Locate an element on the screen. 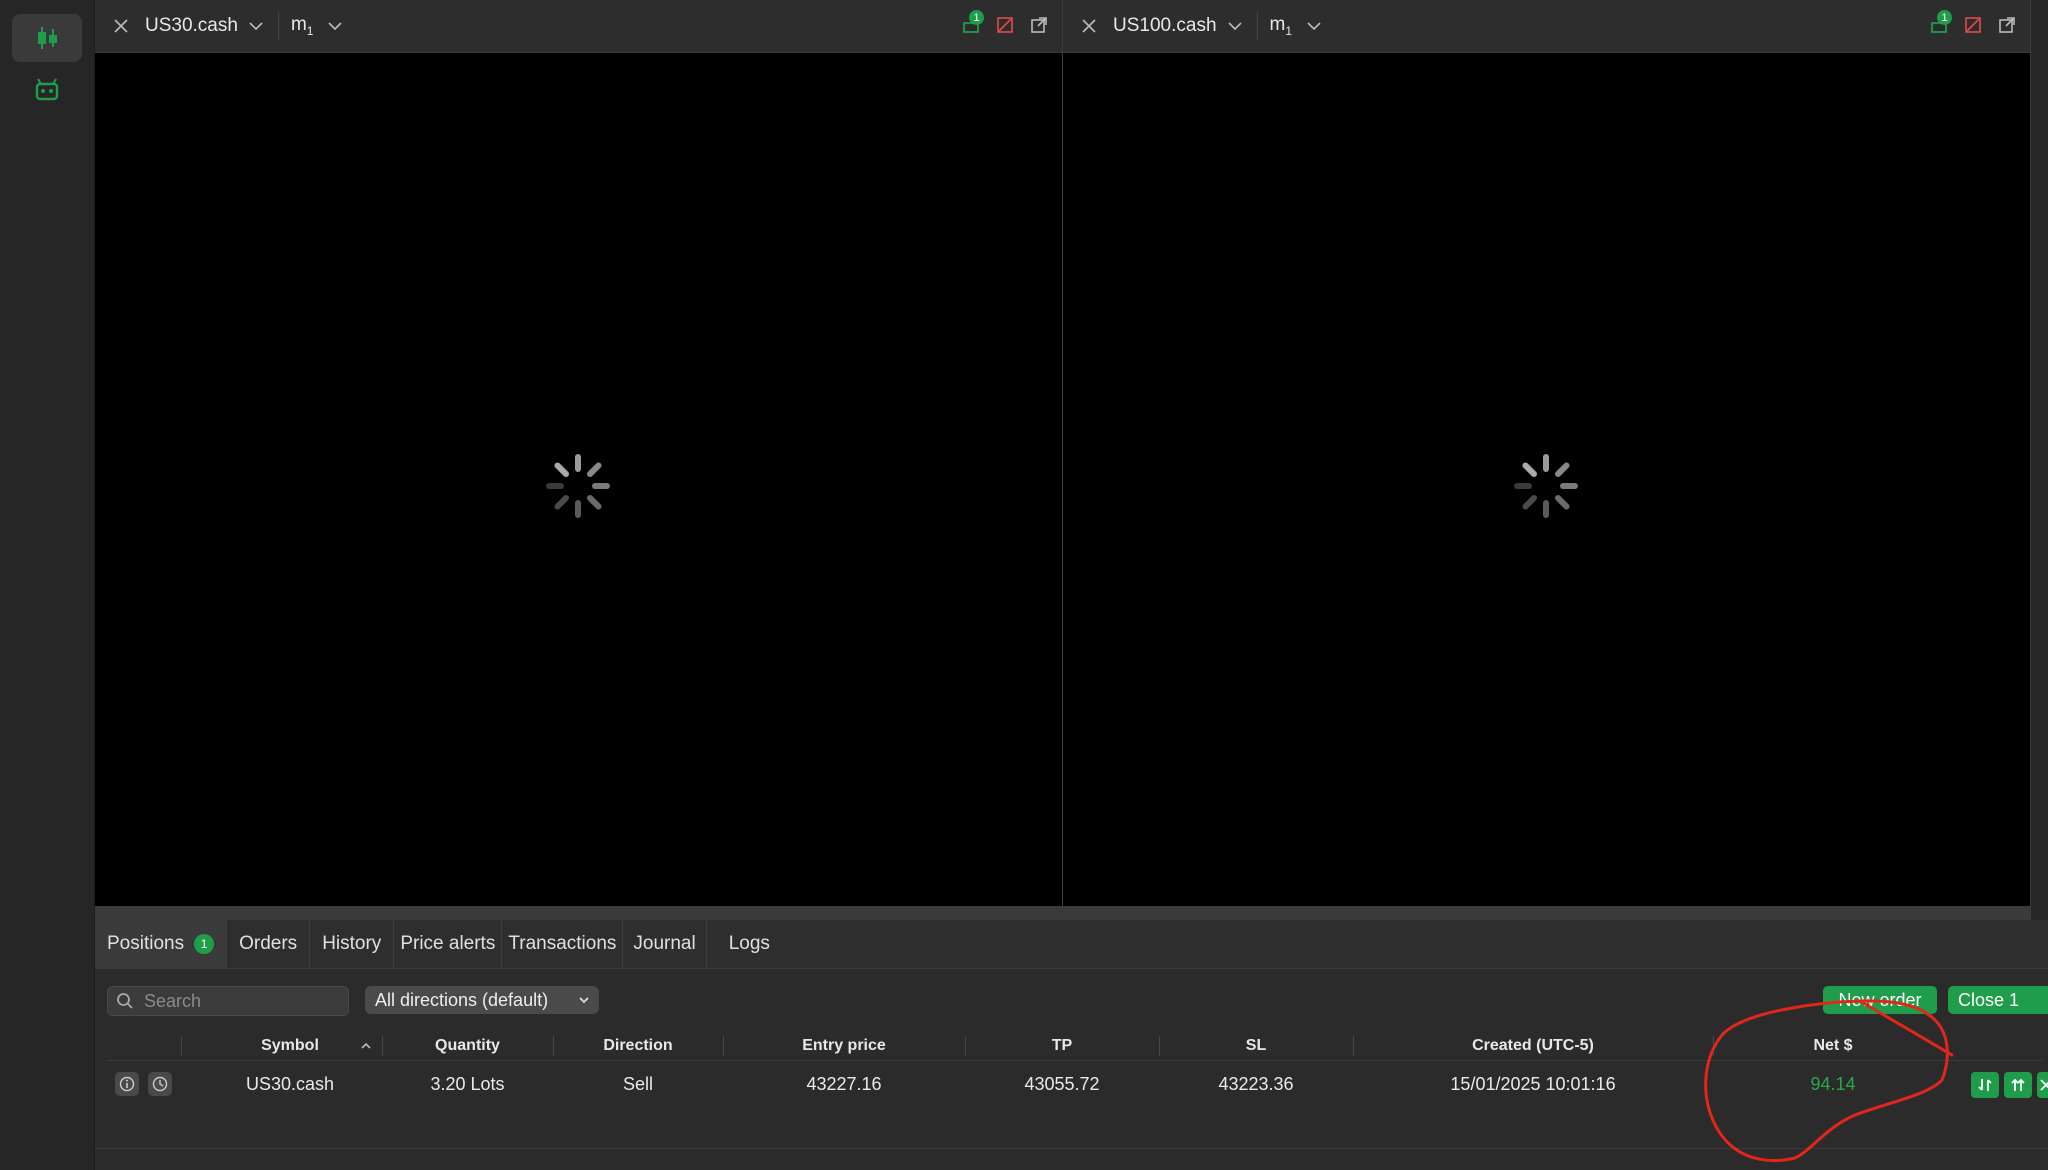 This screenshot has width=2048, height=1170. cell-direction: Sell is located at coordinates (637, 1083).